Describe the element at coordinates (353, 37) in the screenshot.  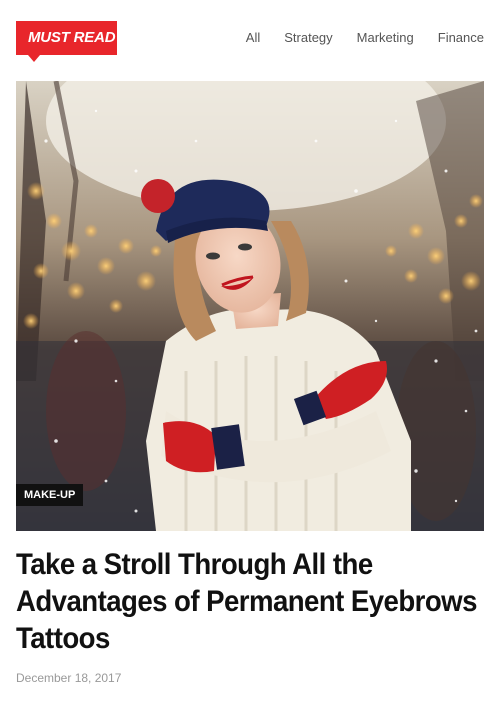
I see `category-filter-tabs: All Strategy Marketing Finance` at that location.